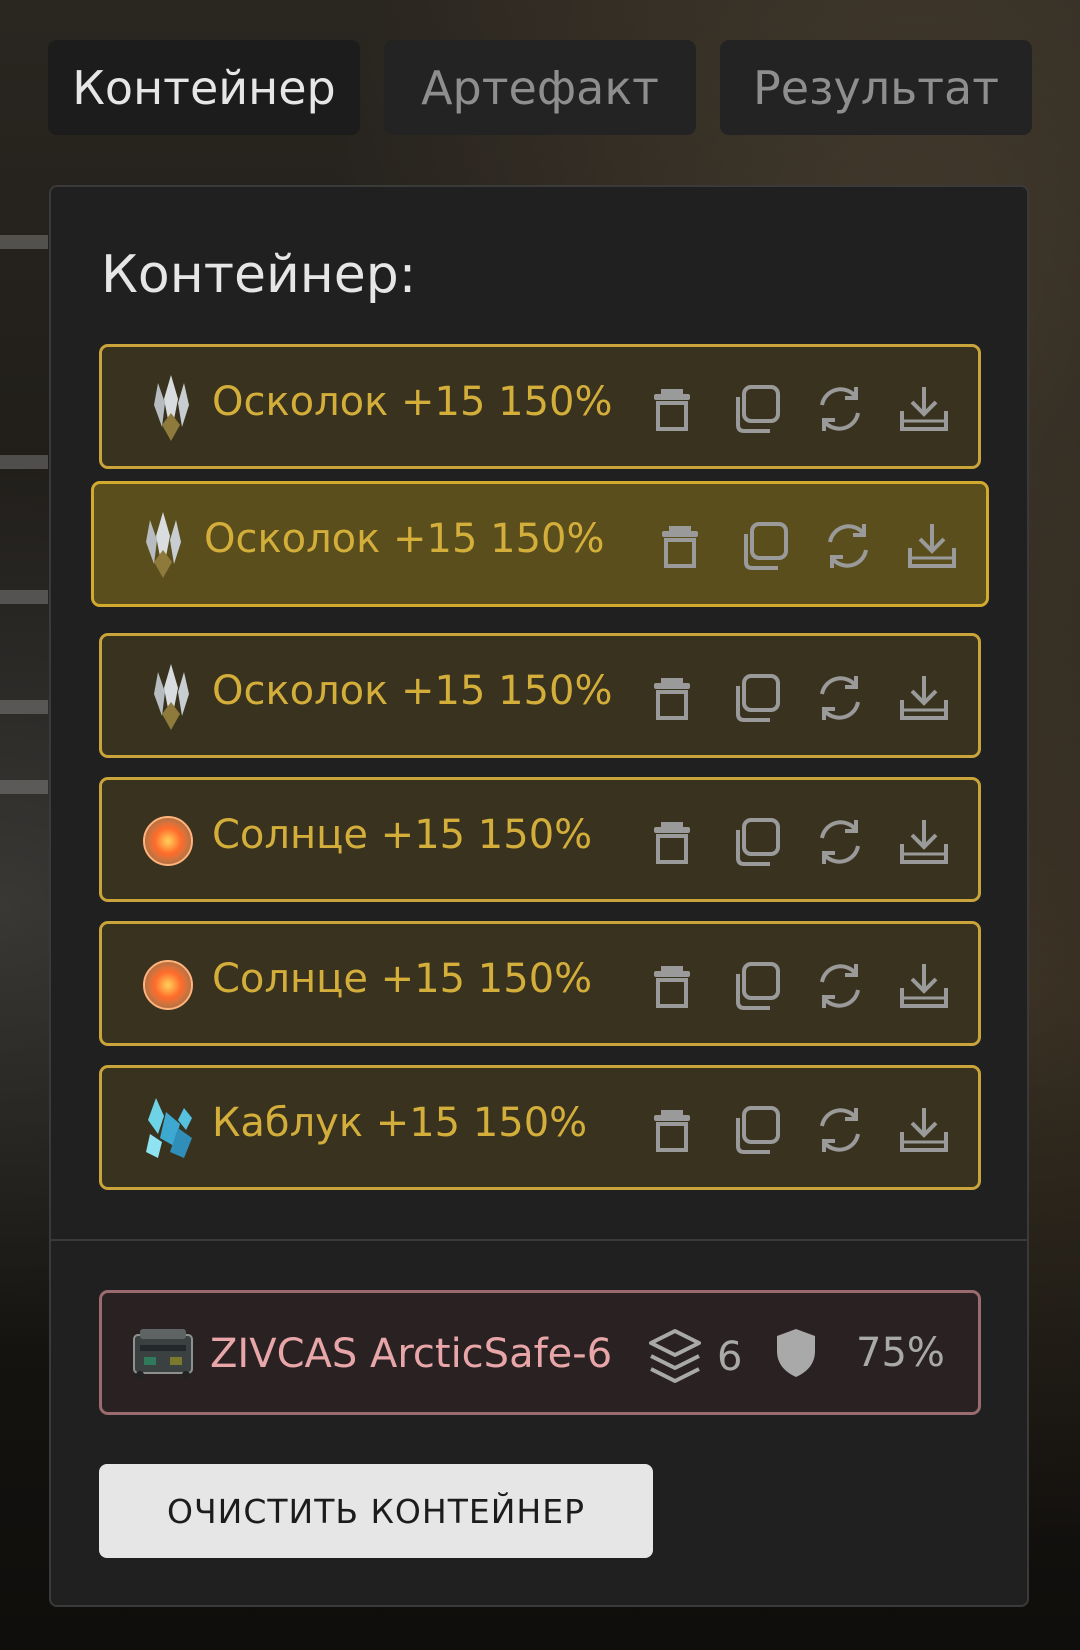  What do you see at coordinates (900, 1353) in the screenshot?
I see `protection-value: 75%` at bounding box center [900, 1353].